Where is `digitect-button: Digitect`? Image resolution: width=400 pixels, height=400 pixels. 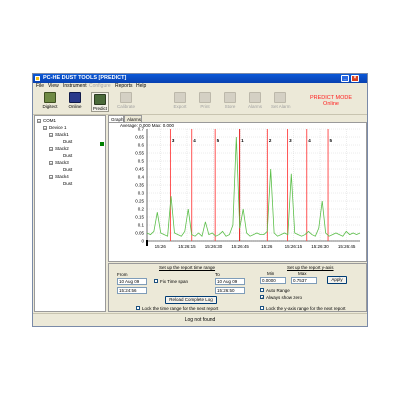
digitect-button: Digitect is located at coordinates (50, 102).